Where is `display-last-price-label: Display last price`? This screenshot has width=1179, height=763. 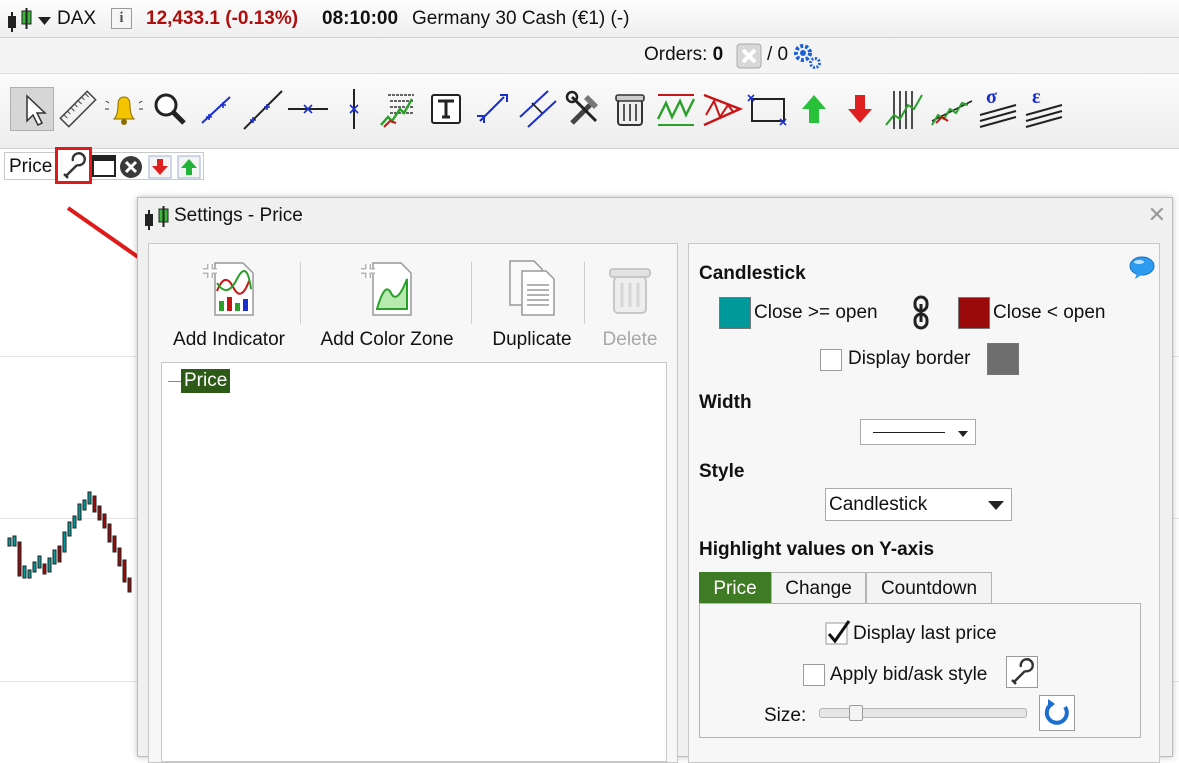 display-last-price-label: Display last price is located at coordinates (925, 633).